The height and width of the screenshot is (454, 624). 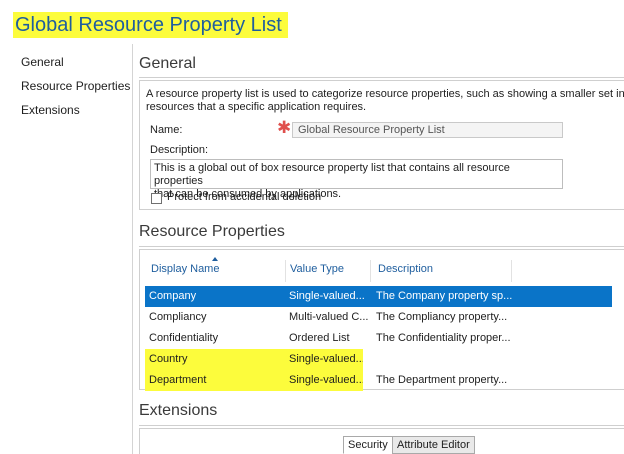 What do you see at coordinates (284, 127) in the screenshot?
I see `required-star-icon: ✱` at bounding box center [284, 127].